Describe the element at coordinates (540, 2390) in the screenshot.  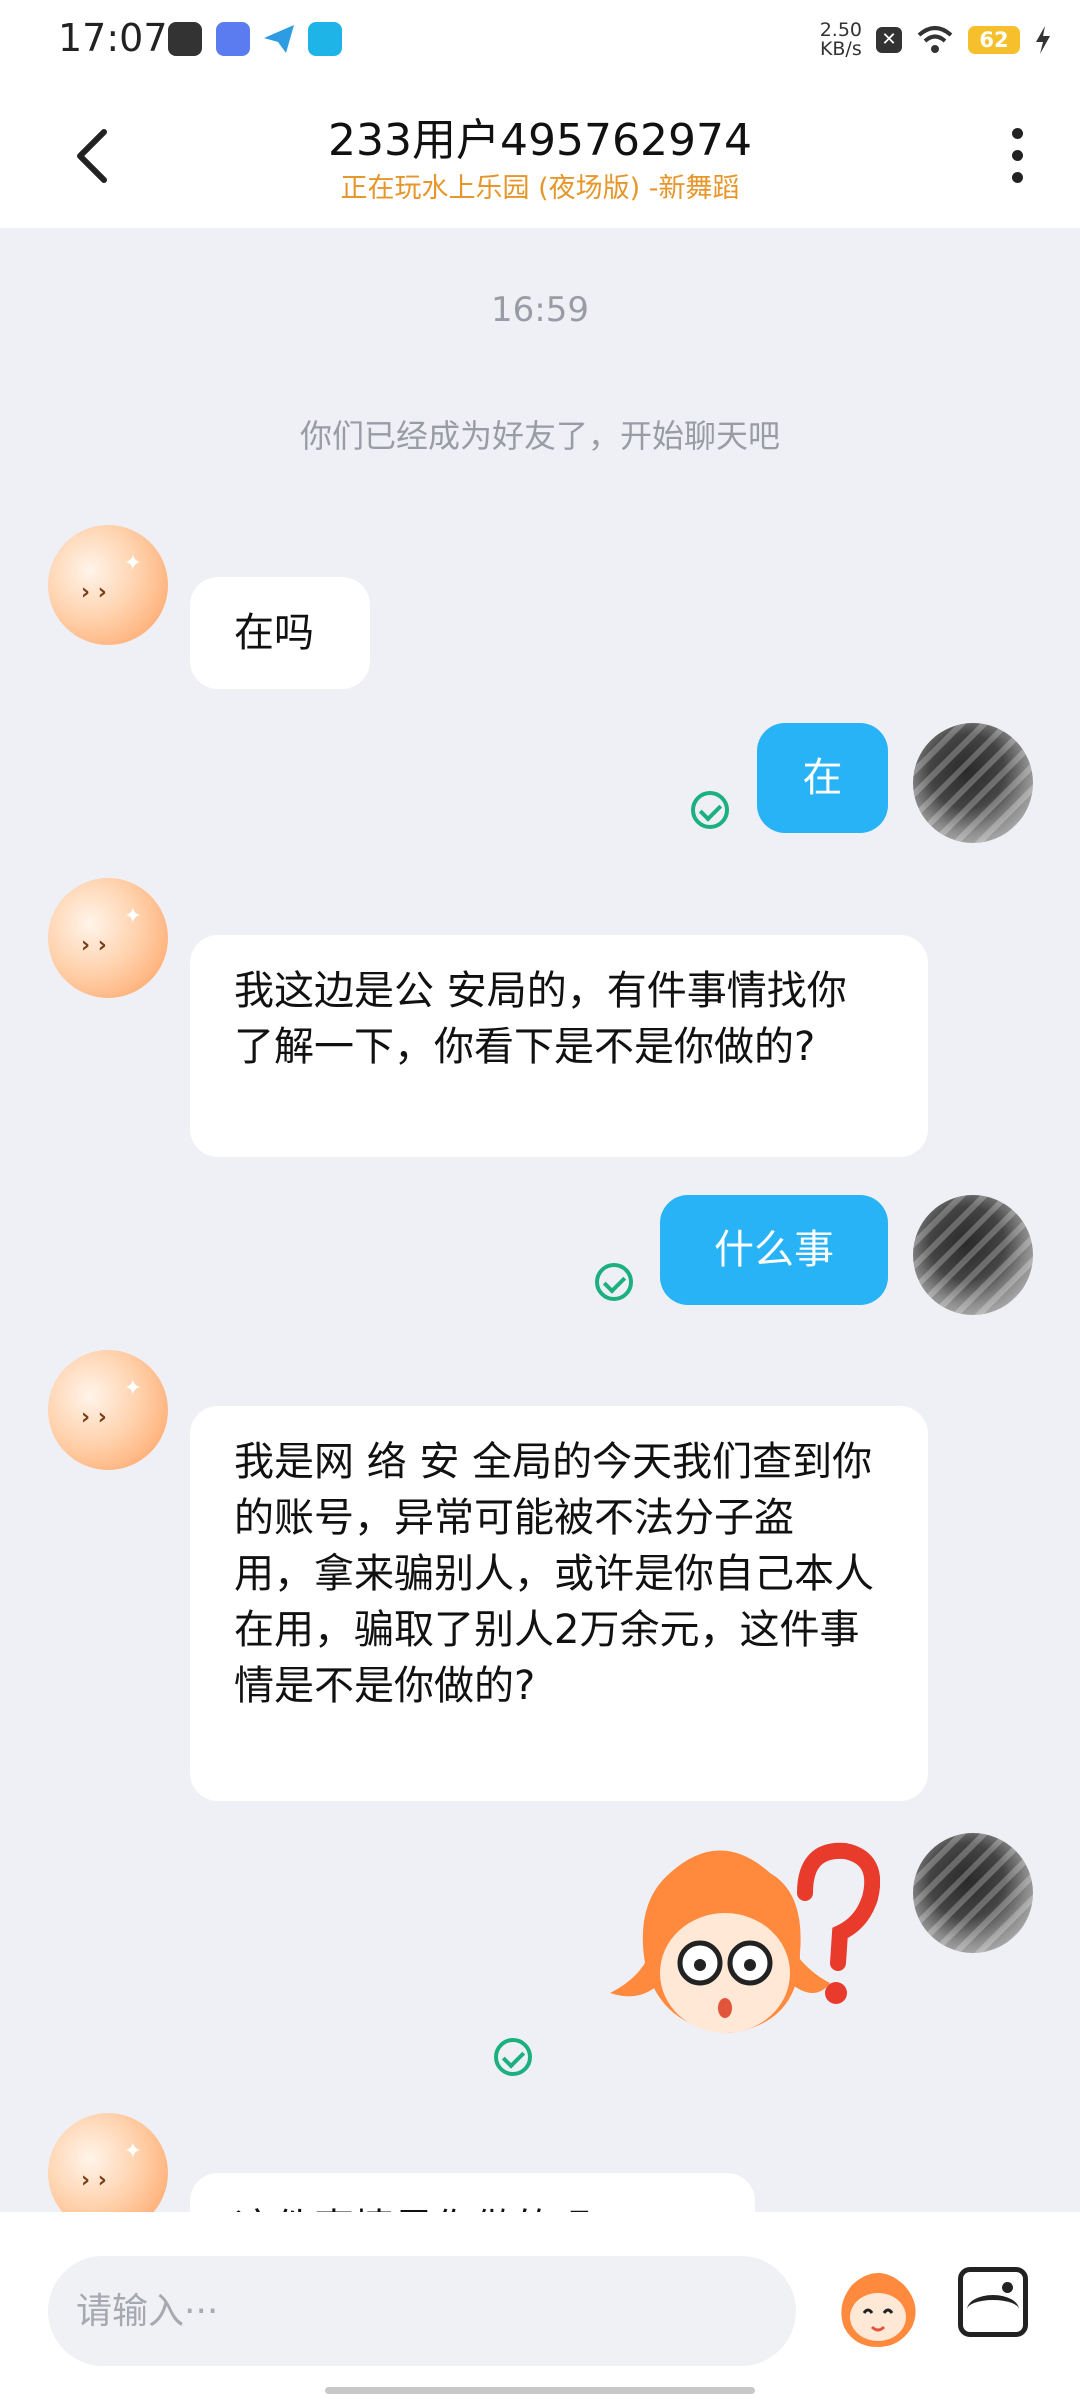
I see `home-indicator` at that location.